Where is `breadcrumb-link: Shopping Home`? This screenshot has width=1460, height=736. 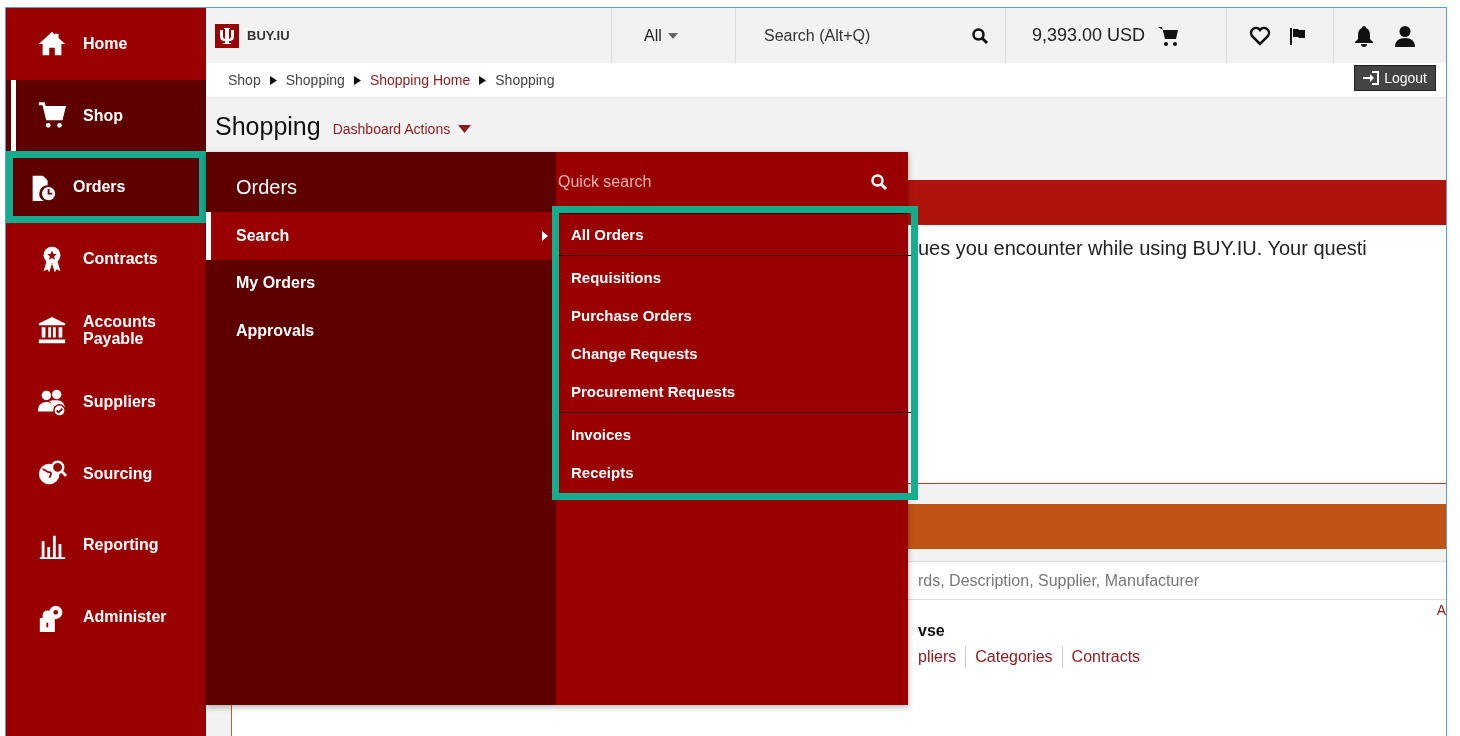 breadcrumb-link: Shopping Home is located at coordinates (420, 80).